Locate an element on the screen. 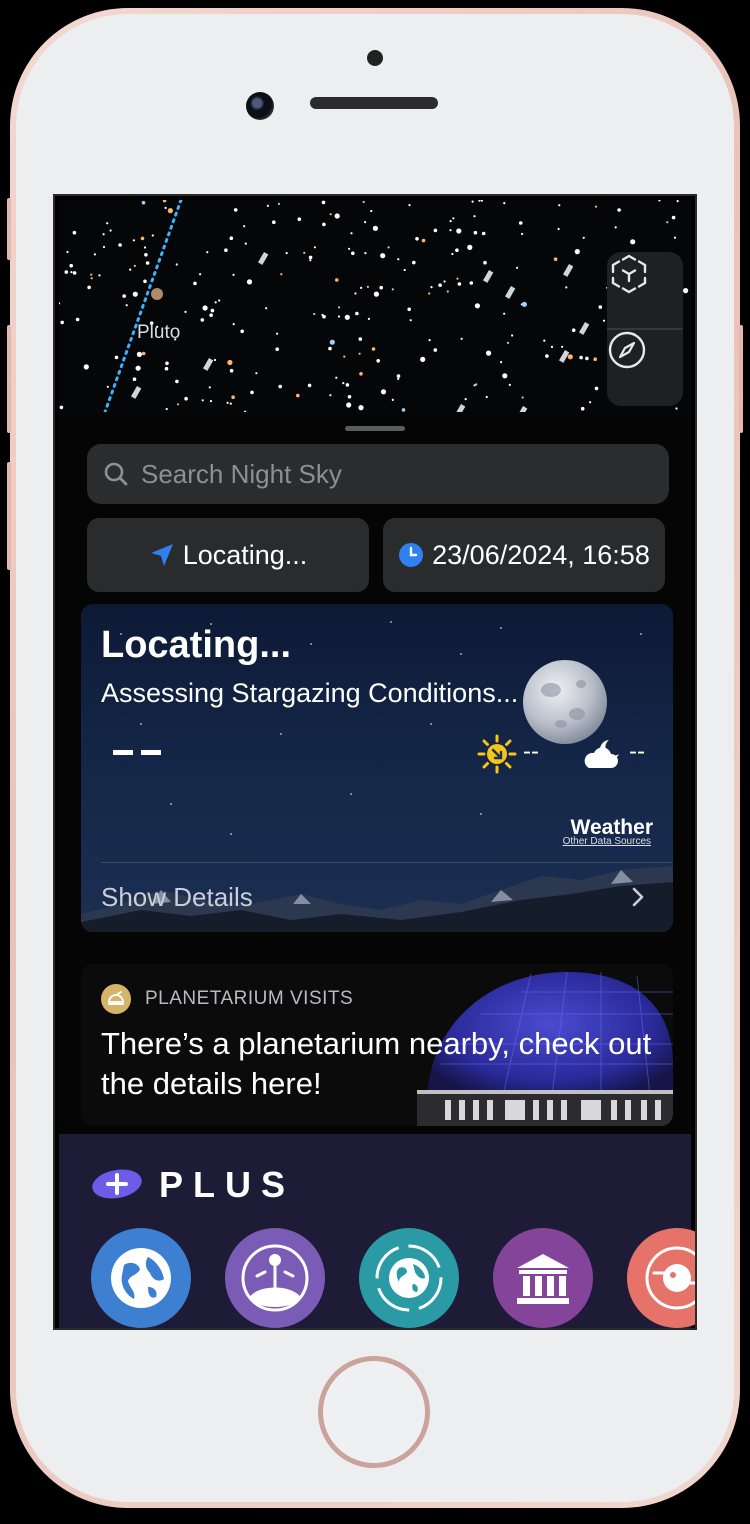 Image resolution: width=750 pixels, height=1524 pixels. search-bar: Search Night Sky is located at coordinates (378, 474).